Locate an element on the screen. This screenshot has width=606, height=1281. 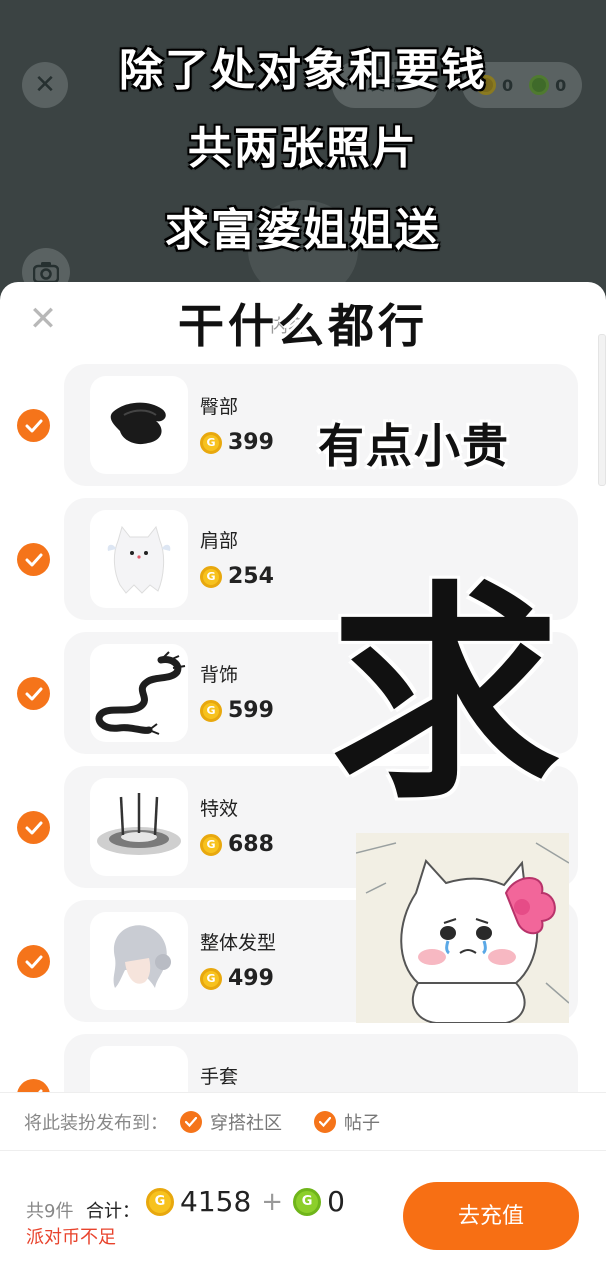
insufficient-warning: 派对币不足 is located at coordinates (71, 1237).